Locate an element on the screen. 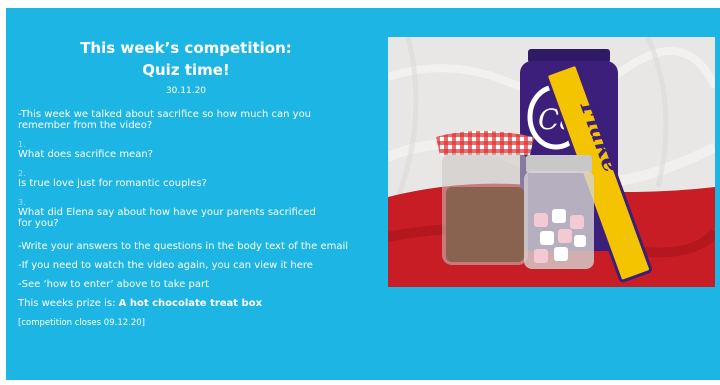  competition-date: 30.11.20 is located at coordinates (186, 91).